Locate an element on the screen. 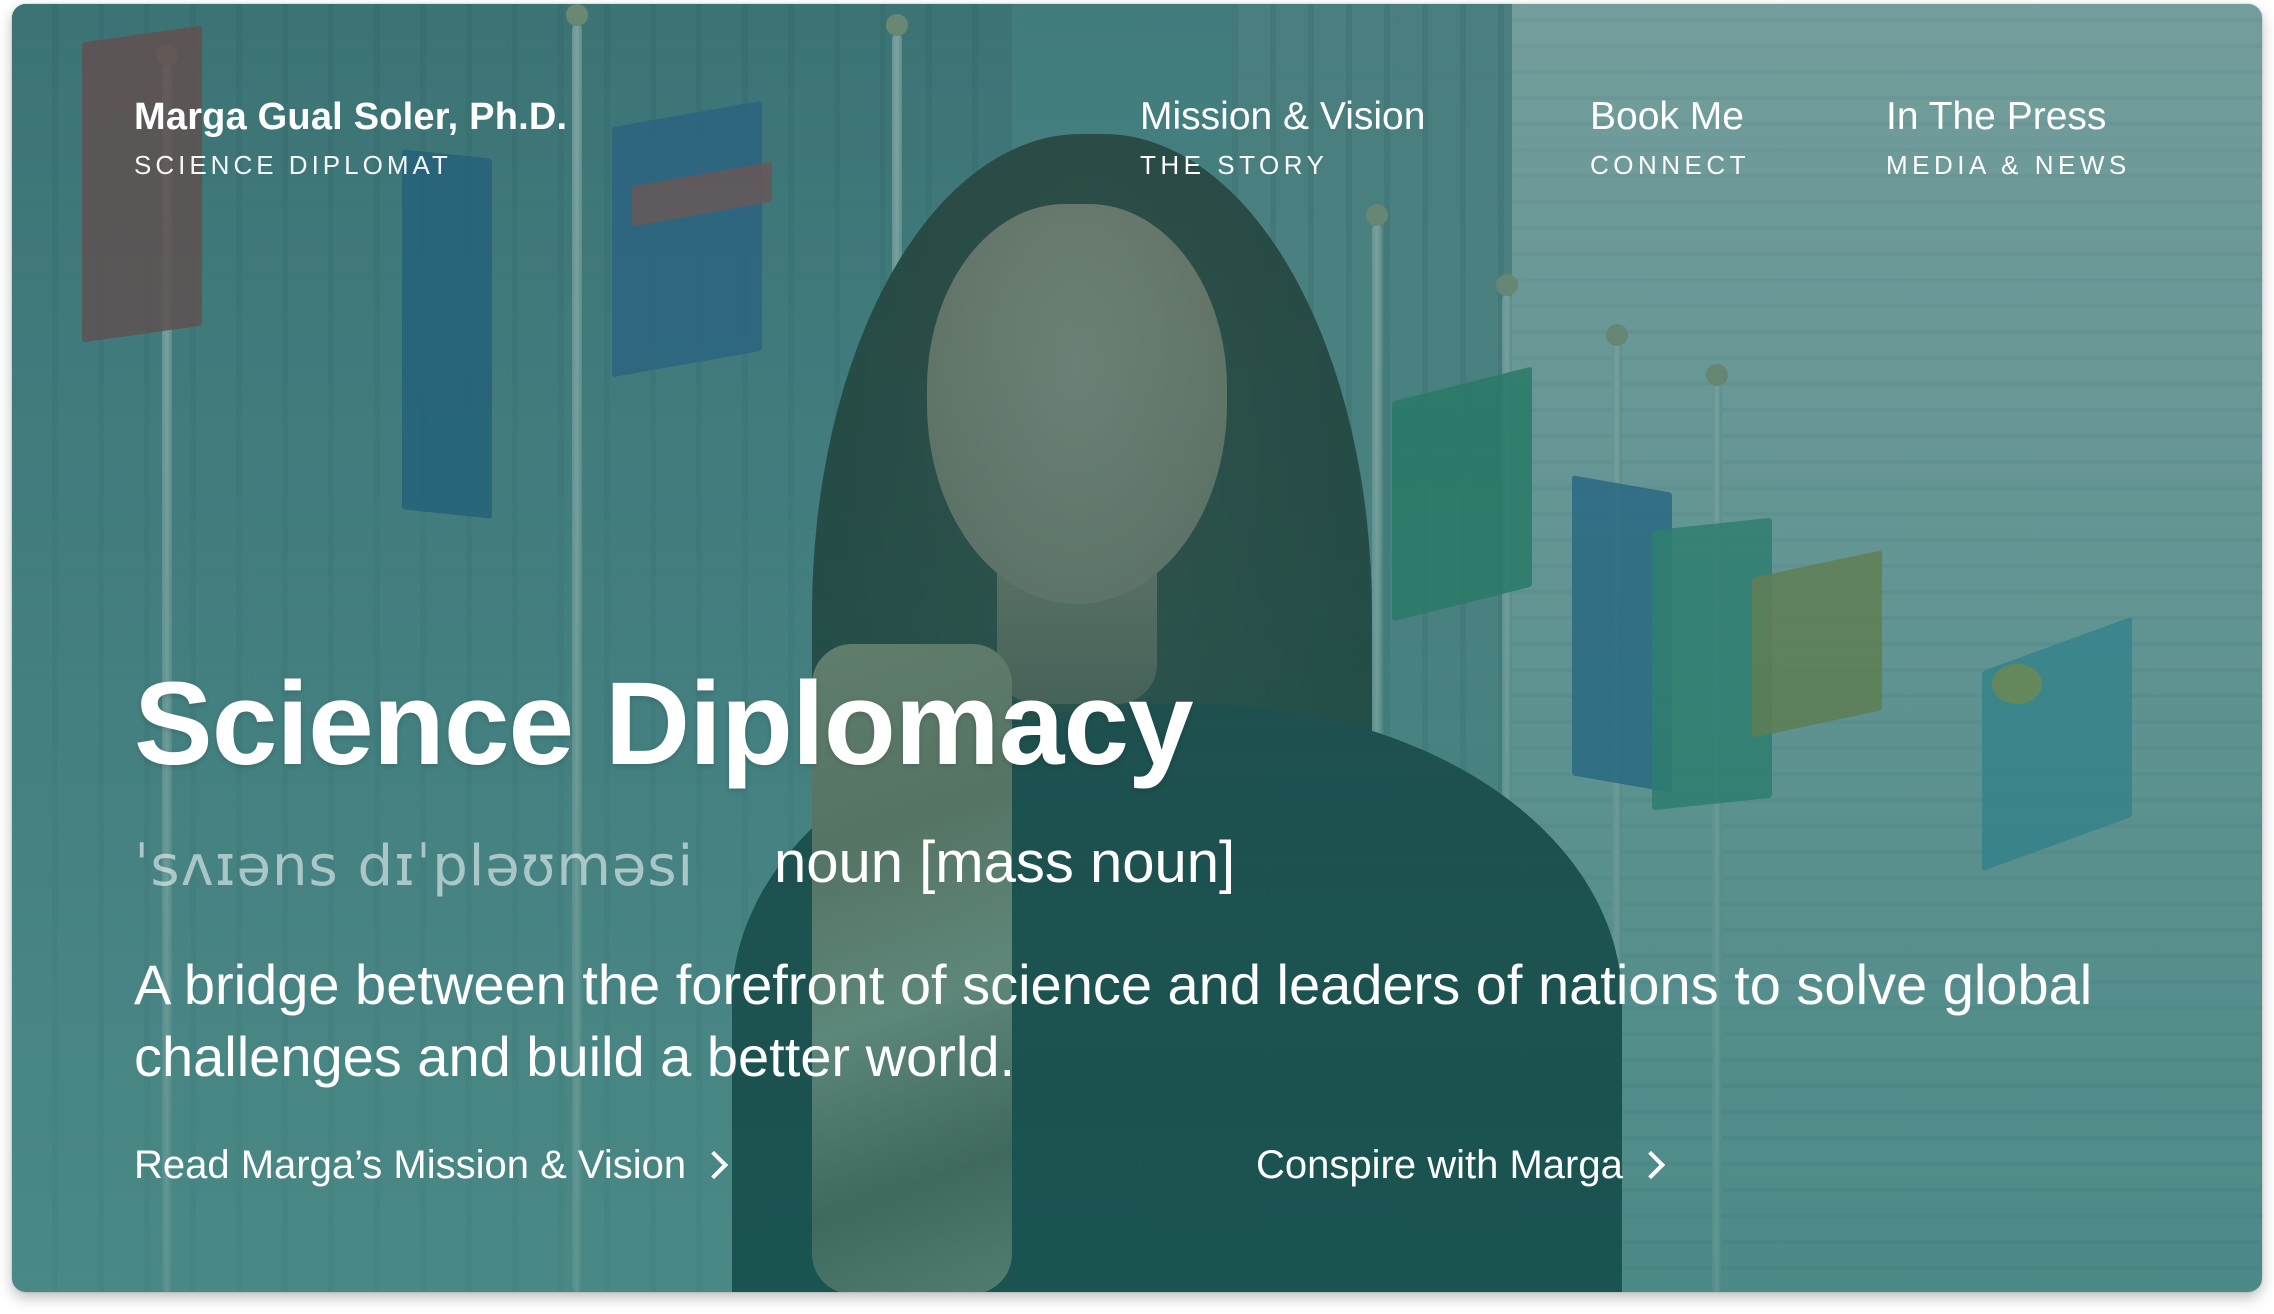 This screenshot has height=1314, width=2274. conspire-link: Conspire with Marga is located at coordinates (1460, 1165).